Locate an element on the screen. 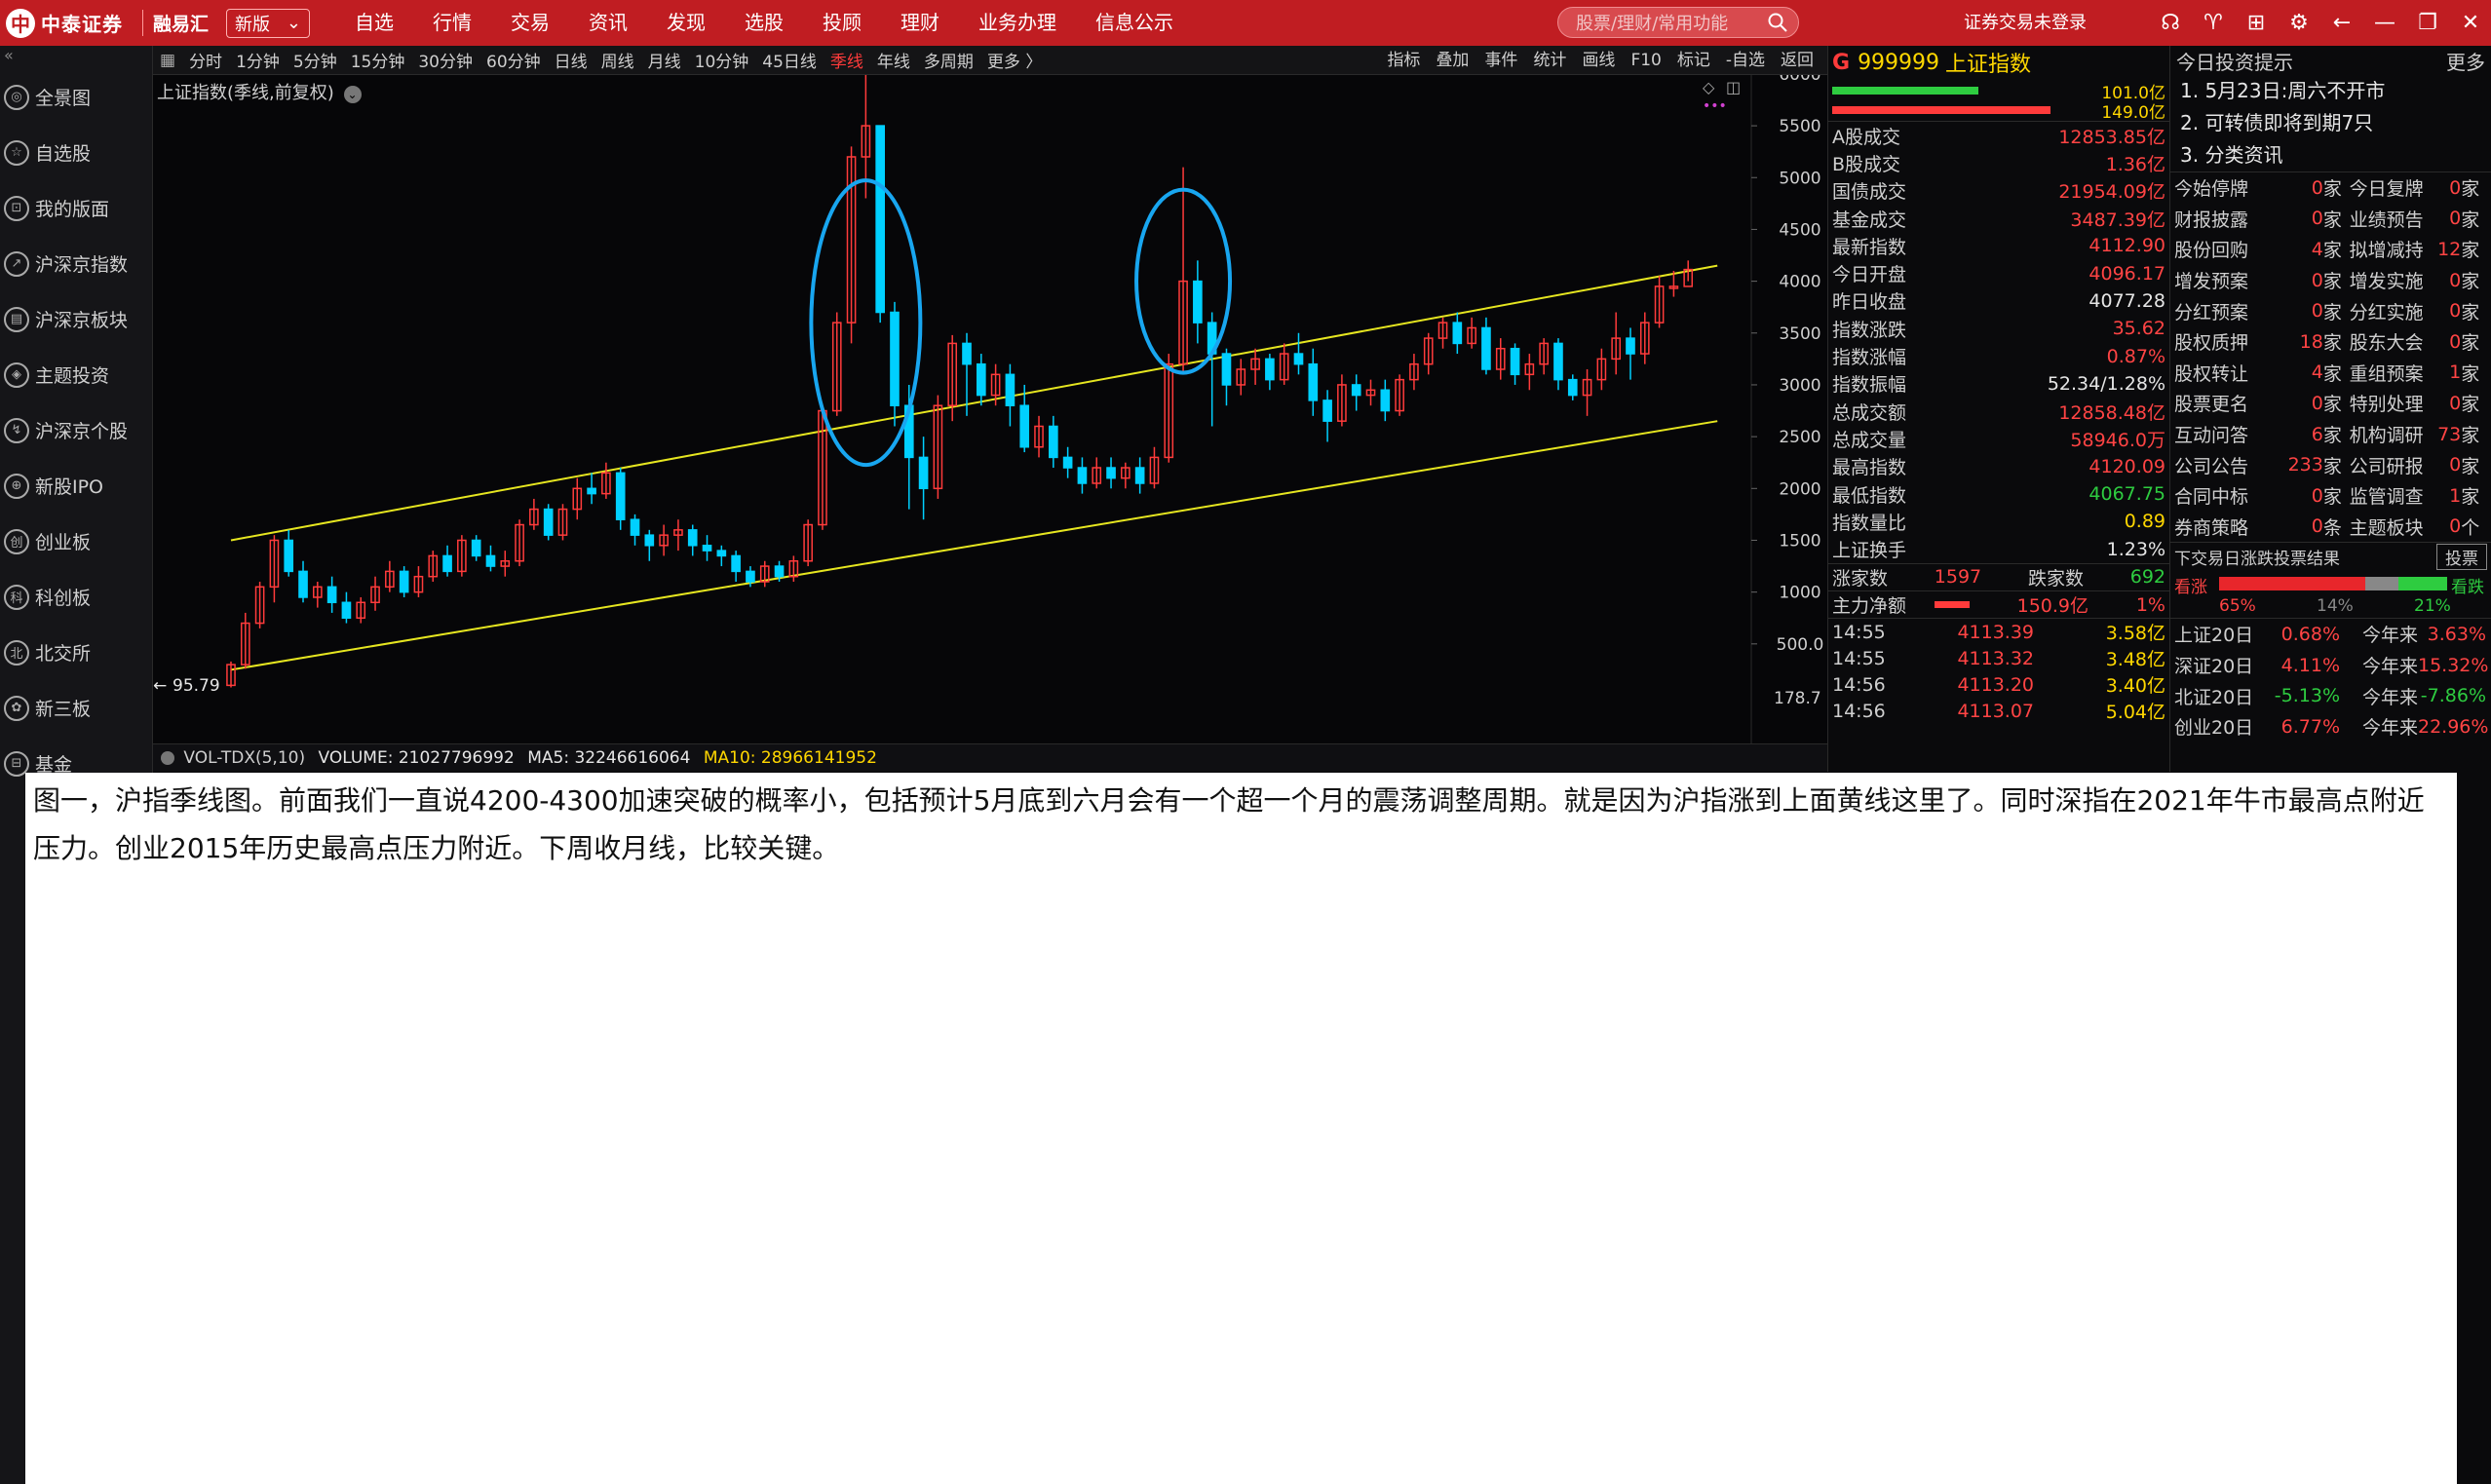  close-icon: ✕ is located at coordinates (2470, 23).